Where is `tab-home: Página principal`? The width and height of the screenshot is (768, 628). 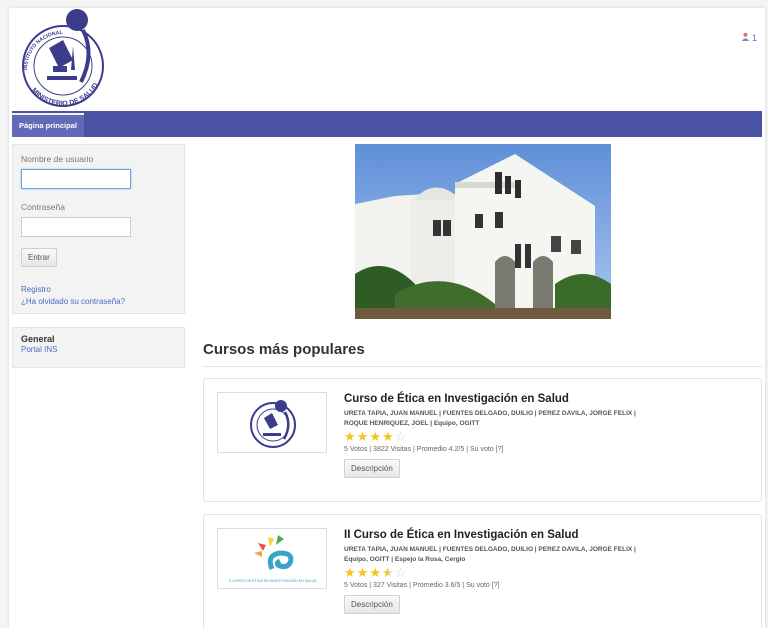 tab-home: Página principal is located at coordinates (48, 125).